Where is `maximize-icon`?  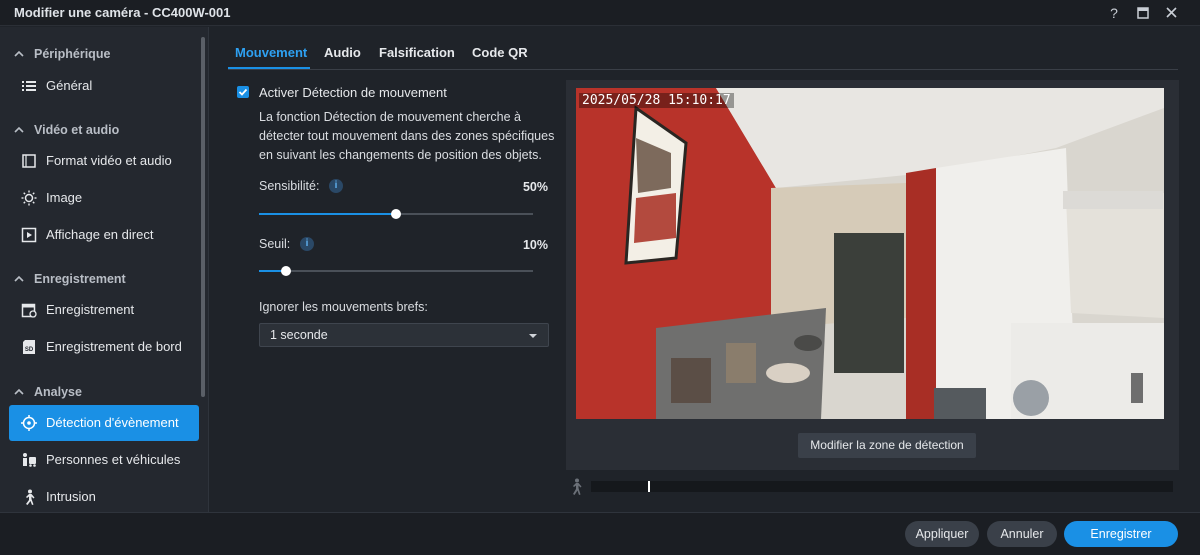
maximize-icon is located at coordinates (1143, 13).